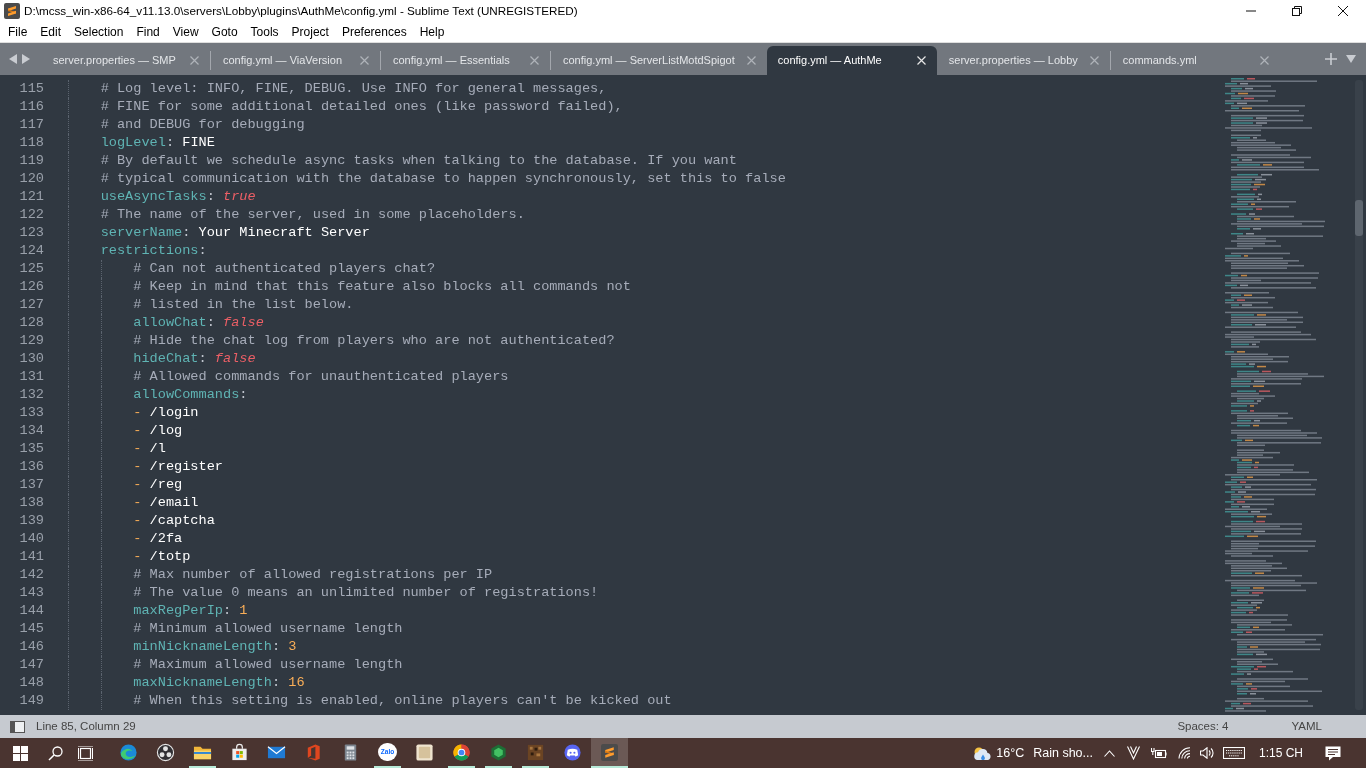 Image resolution: width=1366 pixels, height=768 pixels. I want to click on code-line: - /log, so click(158, 431).